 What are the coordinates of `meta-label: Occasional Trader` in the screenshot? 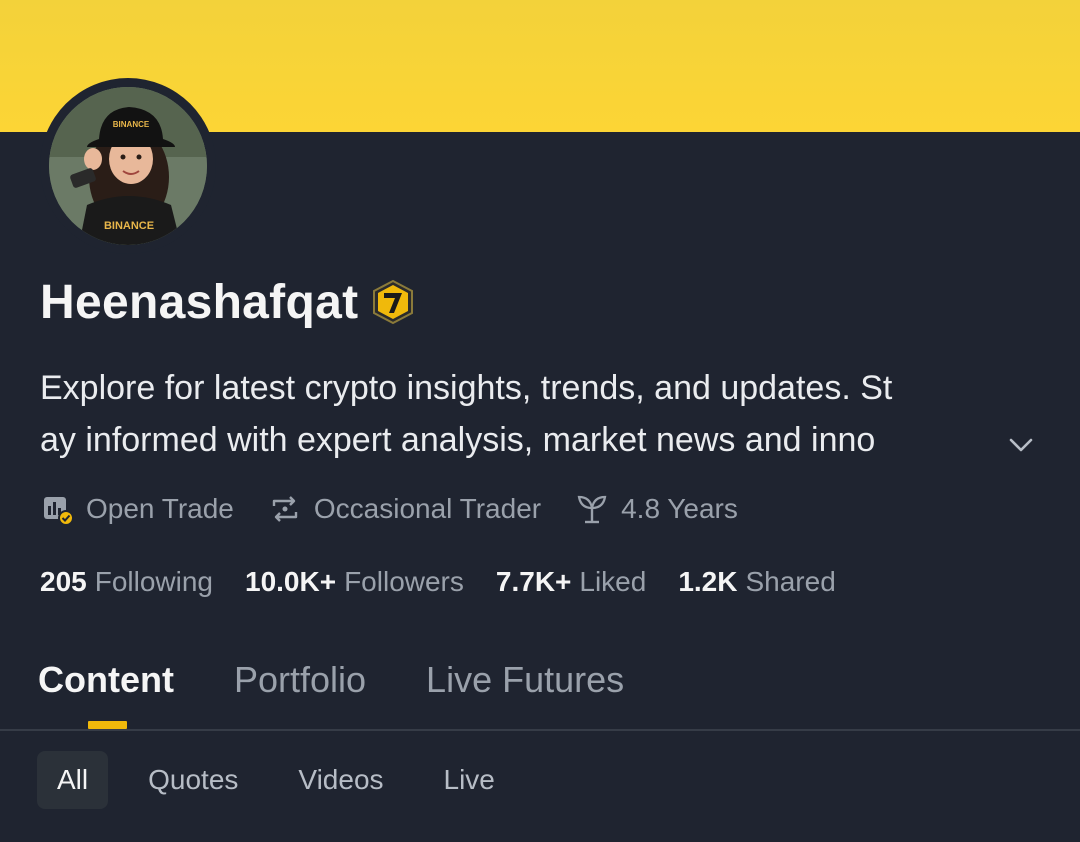 It's located at (427, 508).